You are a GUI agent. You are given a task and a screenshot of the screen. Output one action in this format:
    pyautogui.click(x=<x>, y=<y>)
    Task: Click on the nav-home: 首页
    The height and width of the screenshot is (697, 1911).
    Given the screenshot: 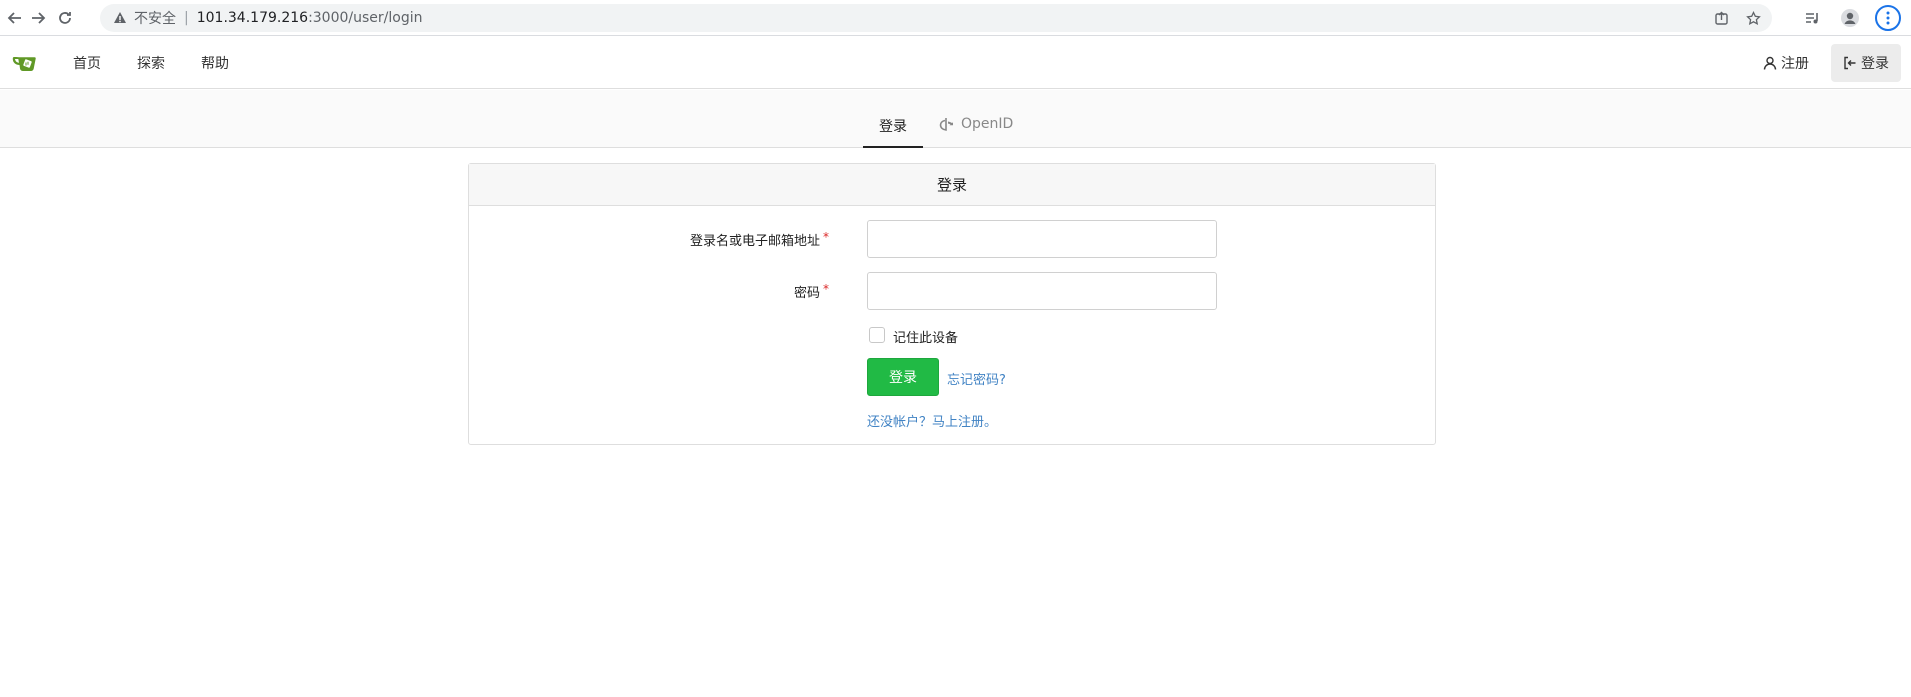 What is the action you would take?
    pyautogui.click(x=87, y=63)
    